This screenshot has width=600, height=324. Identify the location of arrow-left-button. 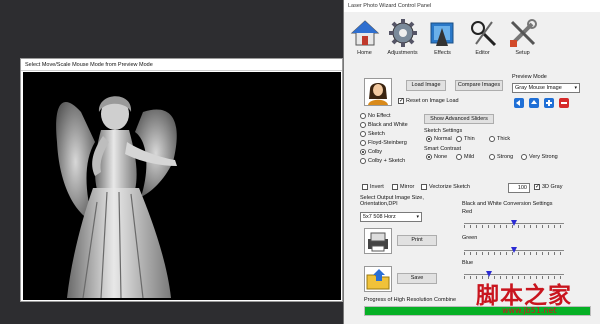
(519, 103).